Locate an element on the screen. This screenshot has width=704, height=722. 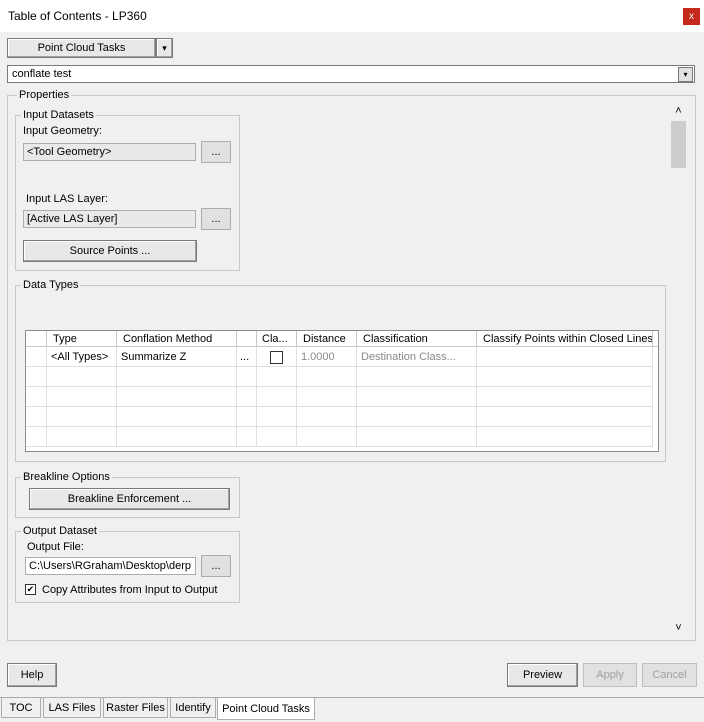
column-header-classification: Classification is located at coordinates (417, 339).